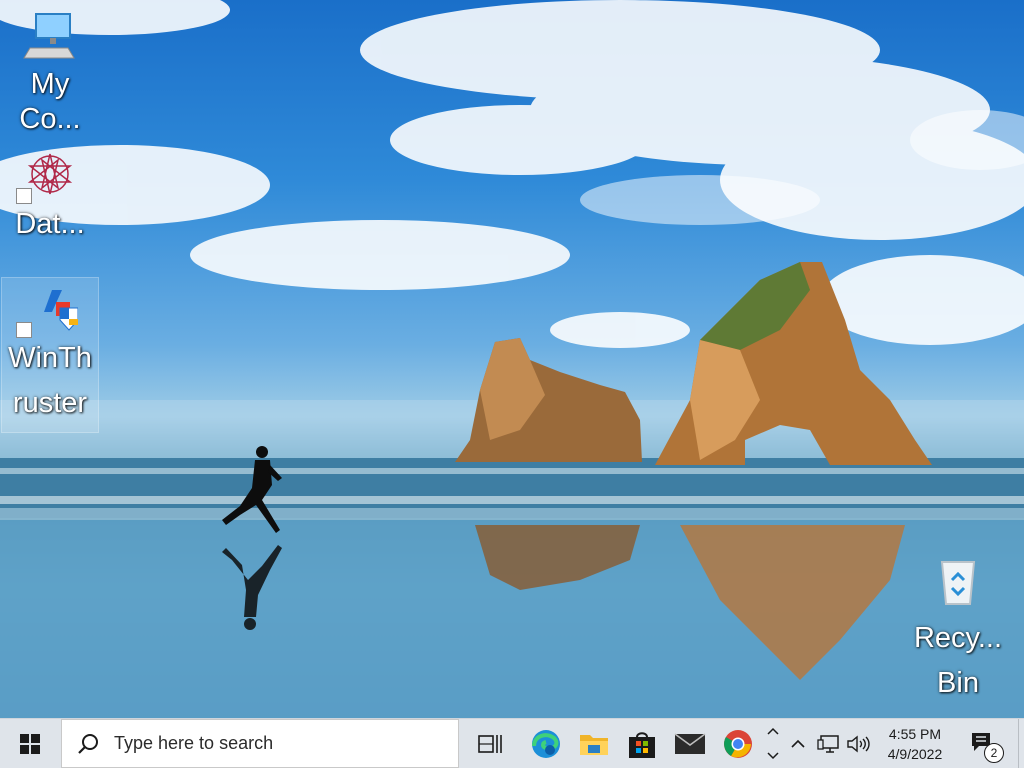  I want to click on start-button, so click(30, 743).